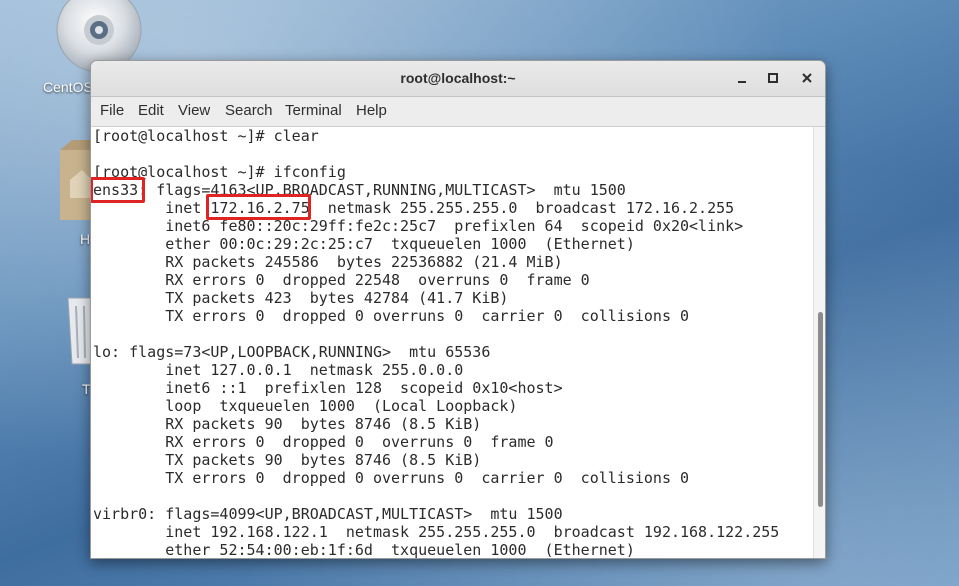 Image resolution: width=959 pixels, height=586 pixels. What do you see at coordinates (371, 110) in the screenshot?
I see `menu-help: Help` at bounding box center [371, 110].